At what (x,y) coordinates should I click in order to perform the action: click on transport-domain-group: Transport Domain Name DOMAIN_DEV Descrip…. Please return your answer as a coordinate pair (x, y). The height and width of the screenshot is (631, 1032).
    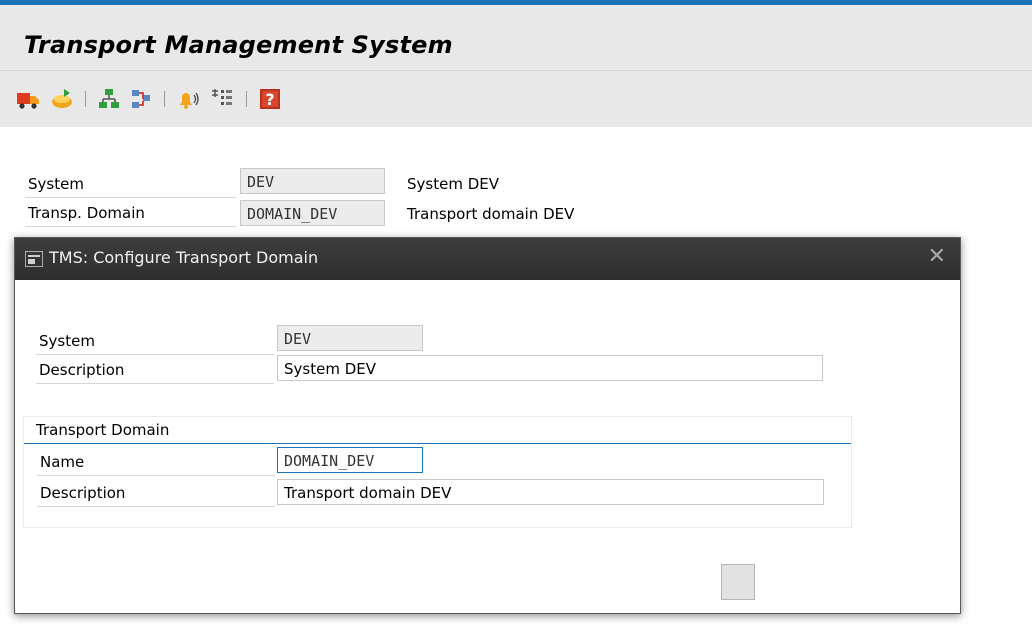
    Looking at the image, I should click on (437, 472).